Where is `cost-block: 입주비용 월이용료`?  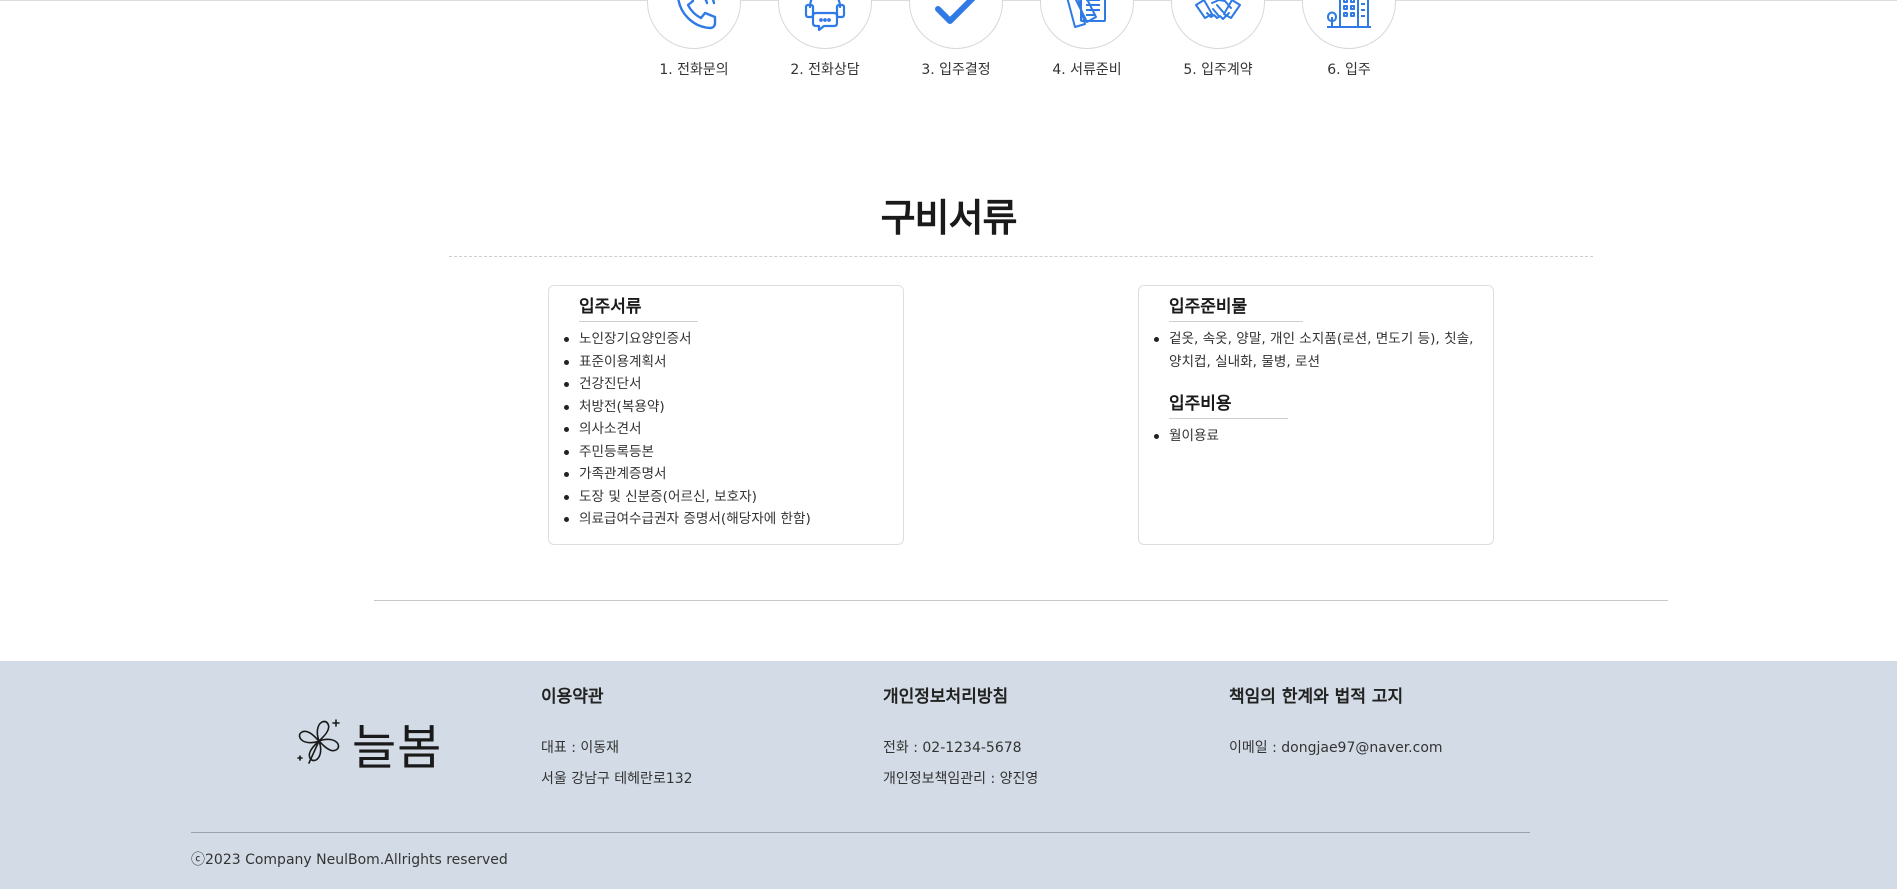 cost-block: 입주비용 월이용료 is located at coordinates (1317, 418).